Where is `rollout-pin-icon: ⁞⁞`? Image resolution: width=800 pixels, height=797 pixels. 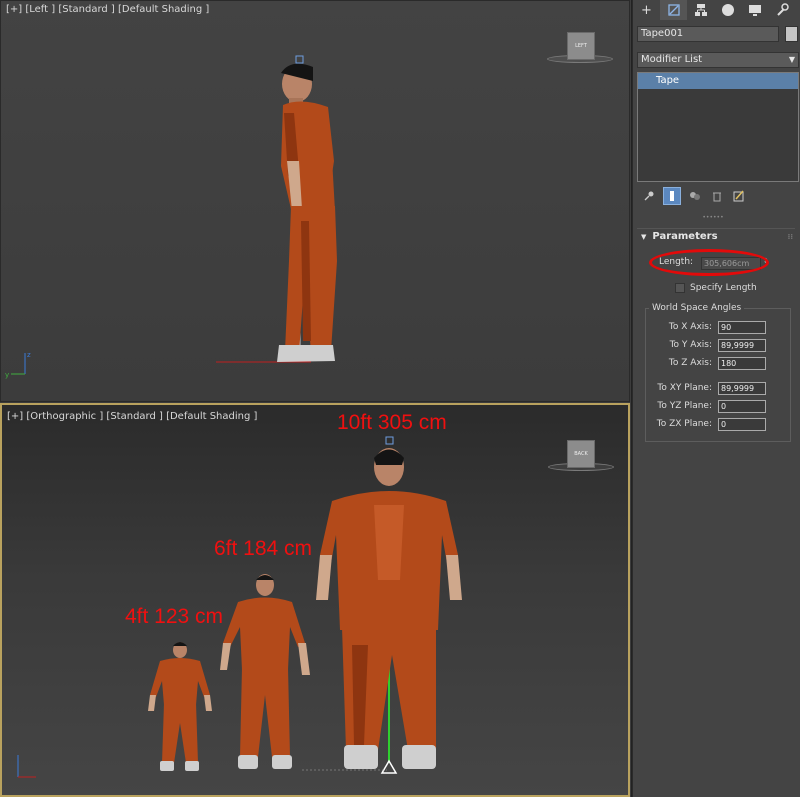 rollout-pin-icon: ⁞⁞ is located at coordinates (790, 237).